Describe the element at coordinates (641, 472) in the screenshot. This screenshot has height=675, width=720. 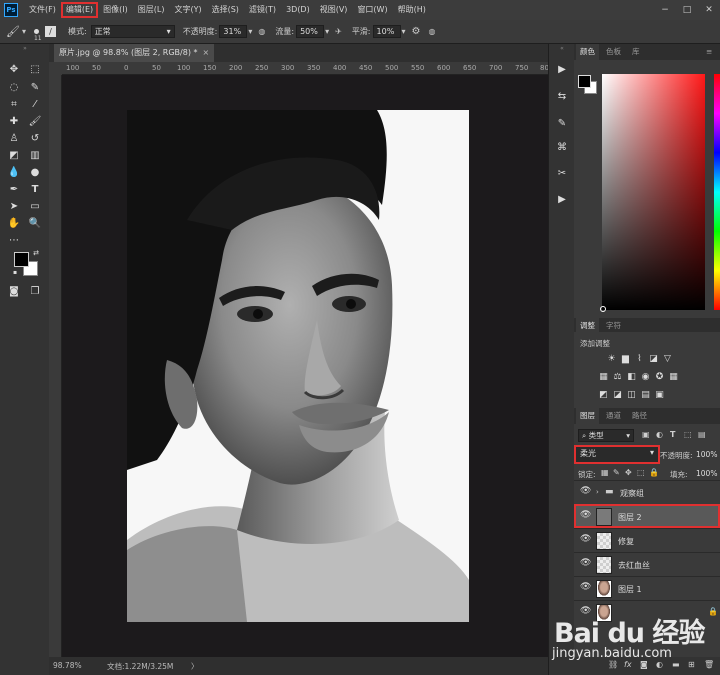
I see `lock-artboard-icon: ⬚` at that location.